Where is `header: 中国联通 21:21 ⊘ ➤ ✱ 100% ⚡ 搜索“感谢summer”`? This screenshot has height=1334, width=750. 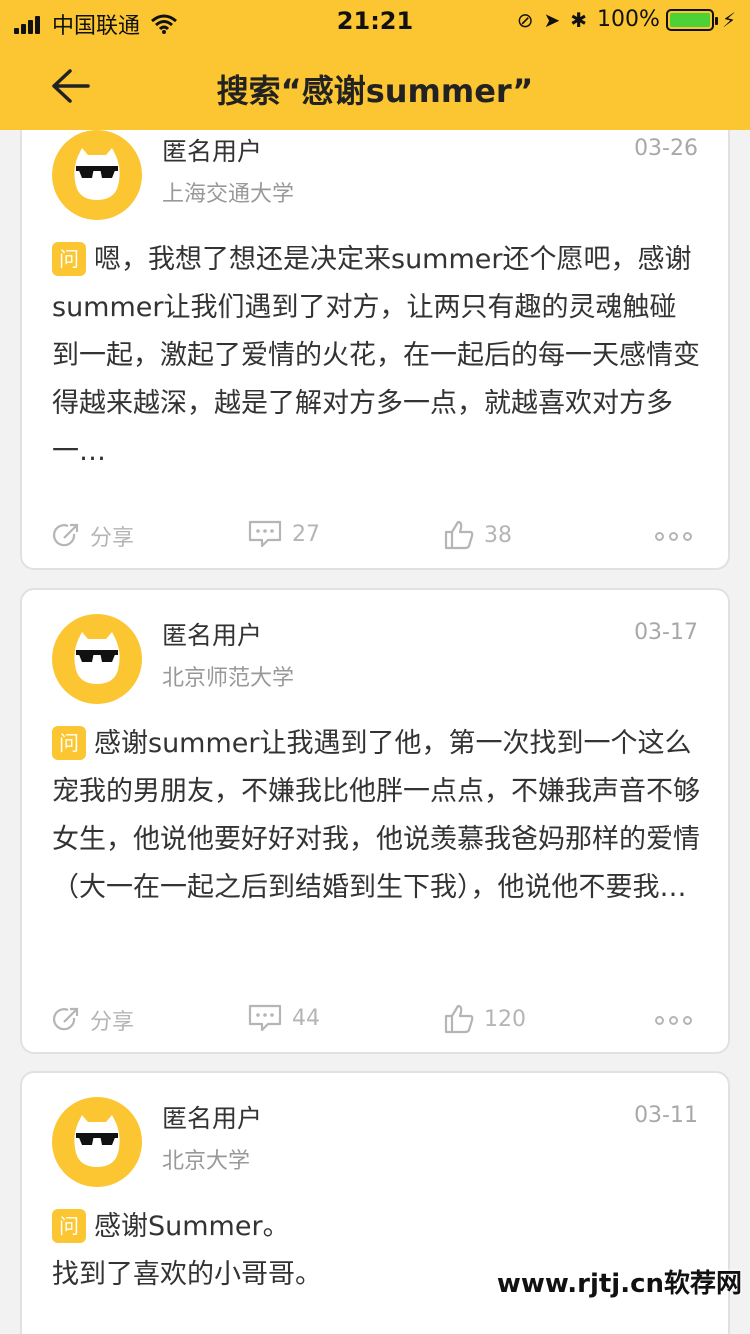 header: 中国联通 21:21 ⊘ ➤ ✱ 100% ⚡ 搜索“感谢summer” is located at coordinates (375, 65).